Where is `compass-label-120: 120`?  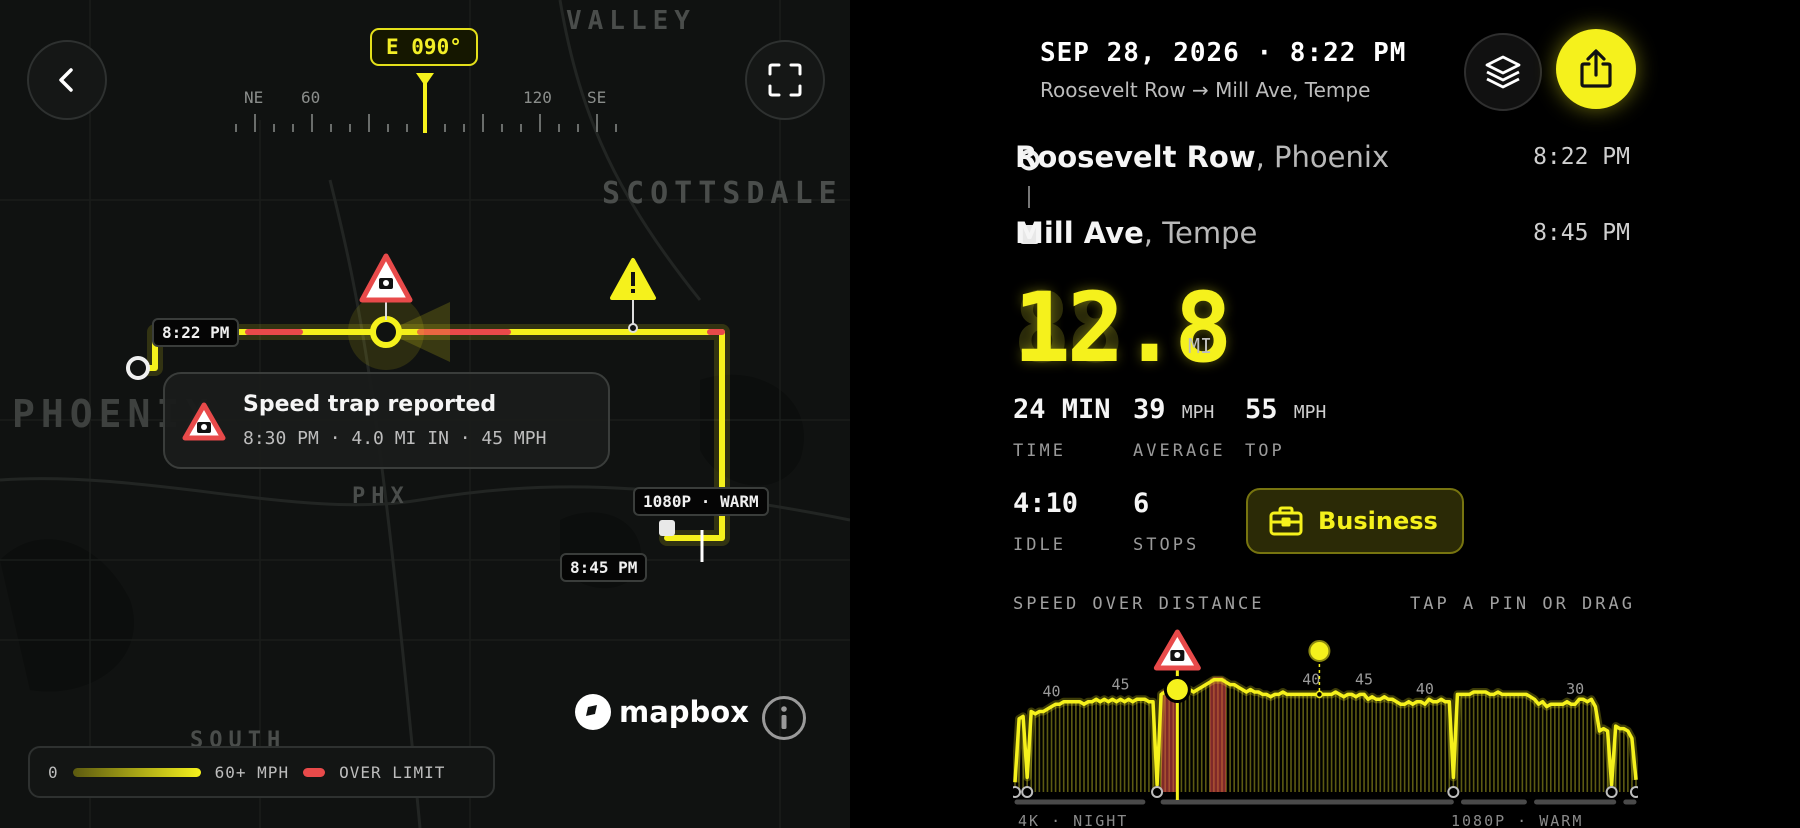 compass-label-120: 120 is located at coordinates (537, 97).